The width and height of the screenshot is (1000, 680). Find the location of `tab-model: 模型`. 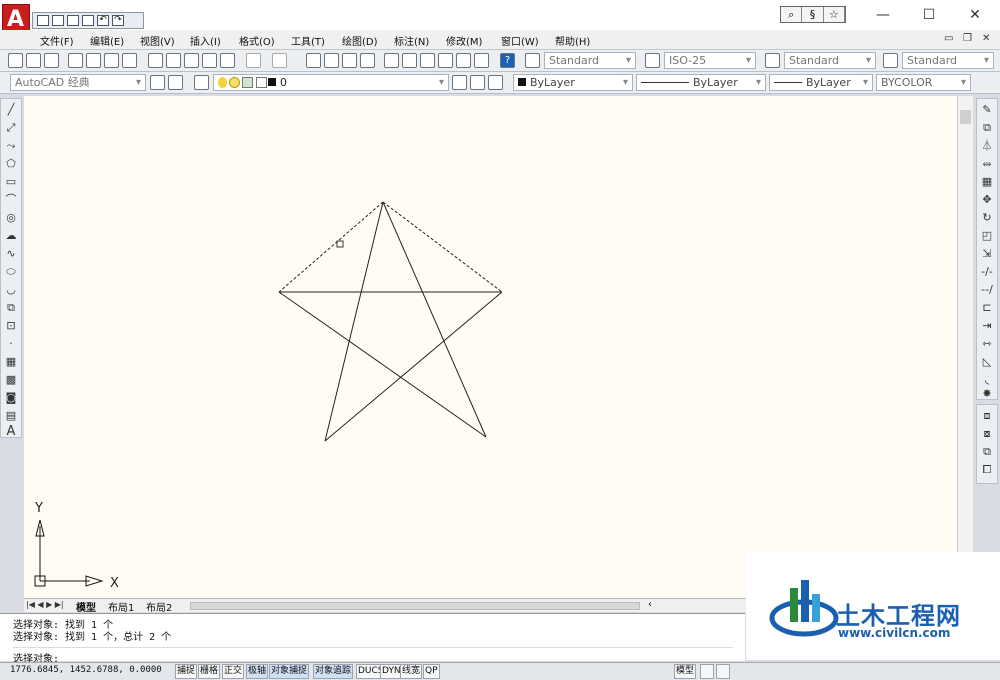

tab-model: 模型 is located at coordinates (86, 606).